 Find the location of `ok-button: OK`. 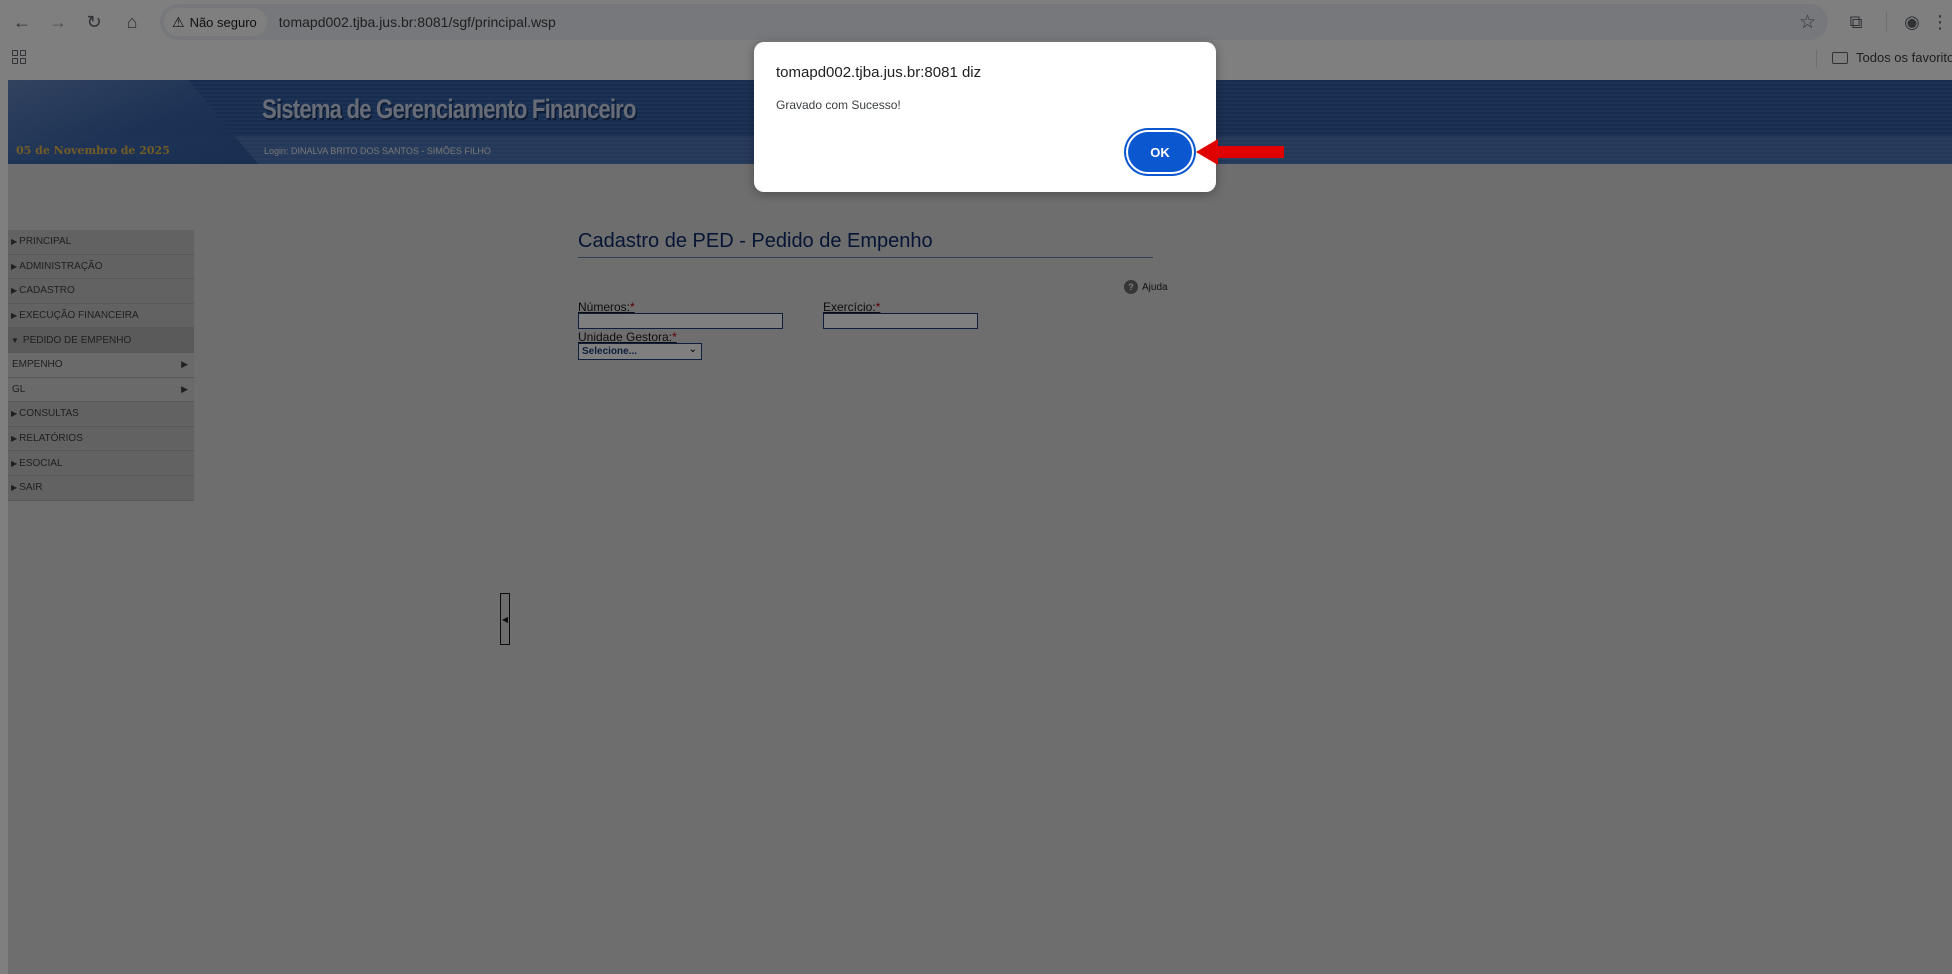

ok-button: OK is located at coordinates (1160, 152).